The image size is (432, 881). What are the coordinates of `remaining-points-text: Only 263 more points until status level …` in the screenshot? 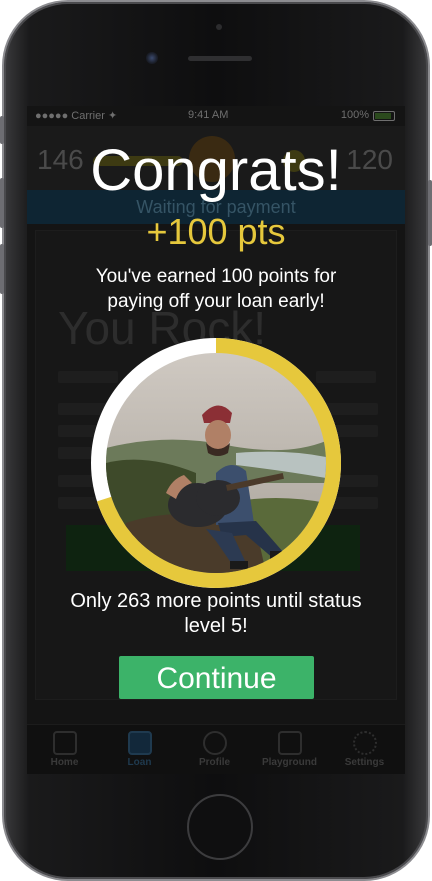 It's located at (216, 613).